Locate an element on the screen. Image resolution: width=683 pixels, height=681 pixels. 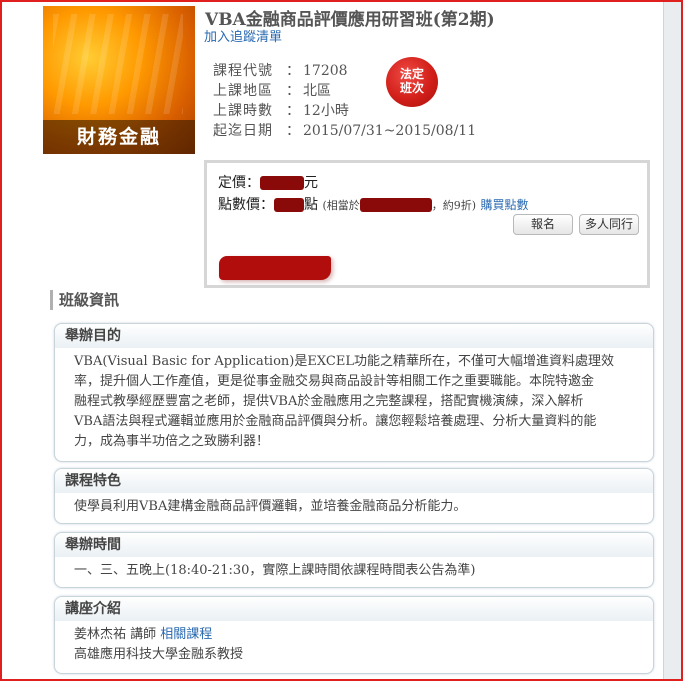
page-scrollbar is located at coordinates (673, 340).